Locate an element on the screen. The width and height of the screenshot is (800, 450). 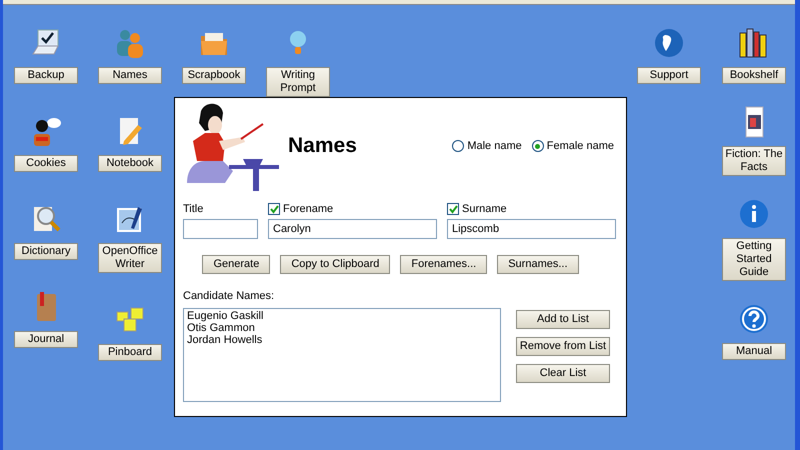
list-button: Add to List is located at coordinates (563, 319).